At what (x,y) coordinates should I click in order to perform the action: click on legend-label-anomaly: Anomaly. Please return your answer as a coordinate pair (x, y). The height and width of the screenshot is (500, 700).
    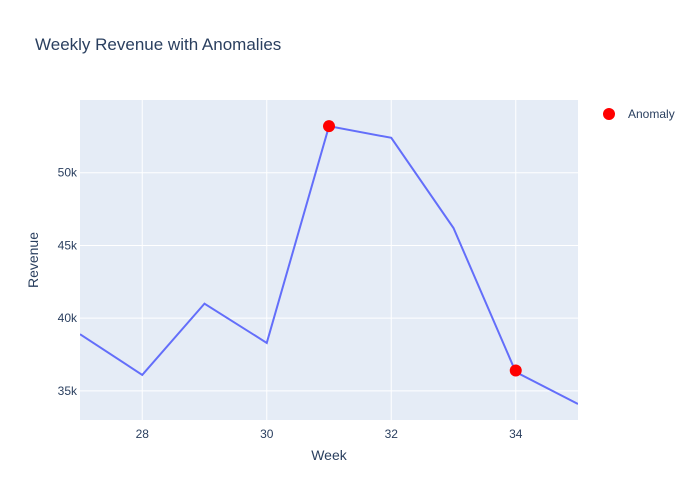
    Looking at the image, I should click on (651, 114).